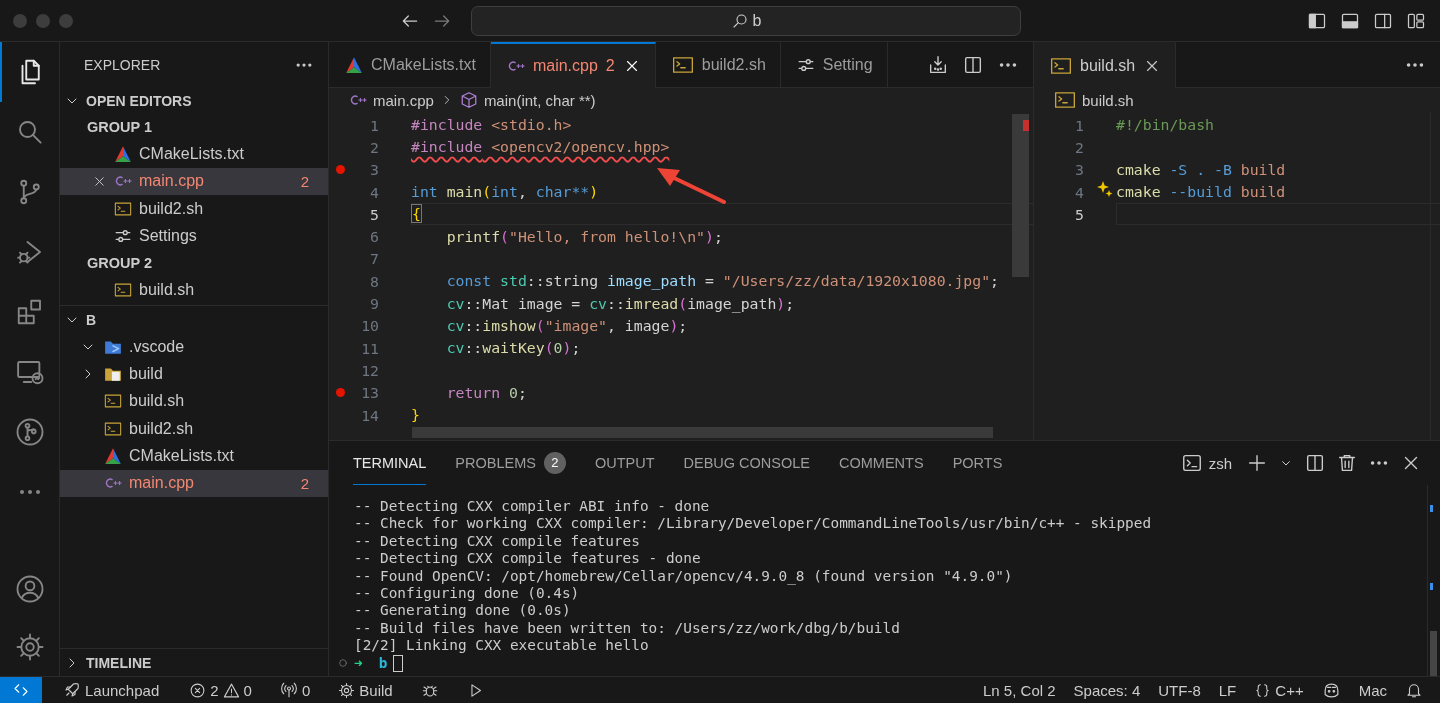  Describe the element at coordinates (467, 594) in the screenshot. I see `terminal-line: -- Configuring done (0.4s)` at that location.